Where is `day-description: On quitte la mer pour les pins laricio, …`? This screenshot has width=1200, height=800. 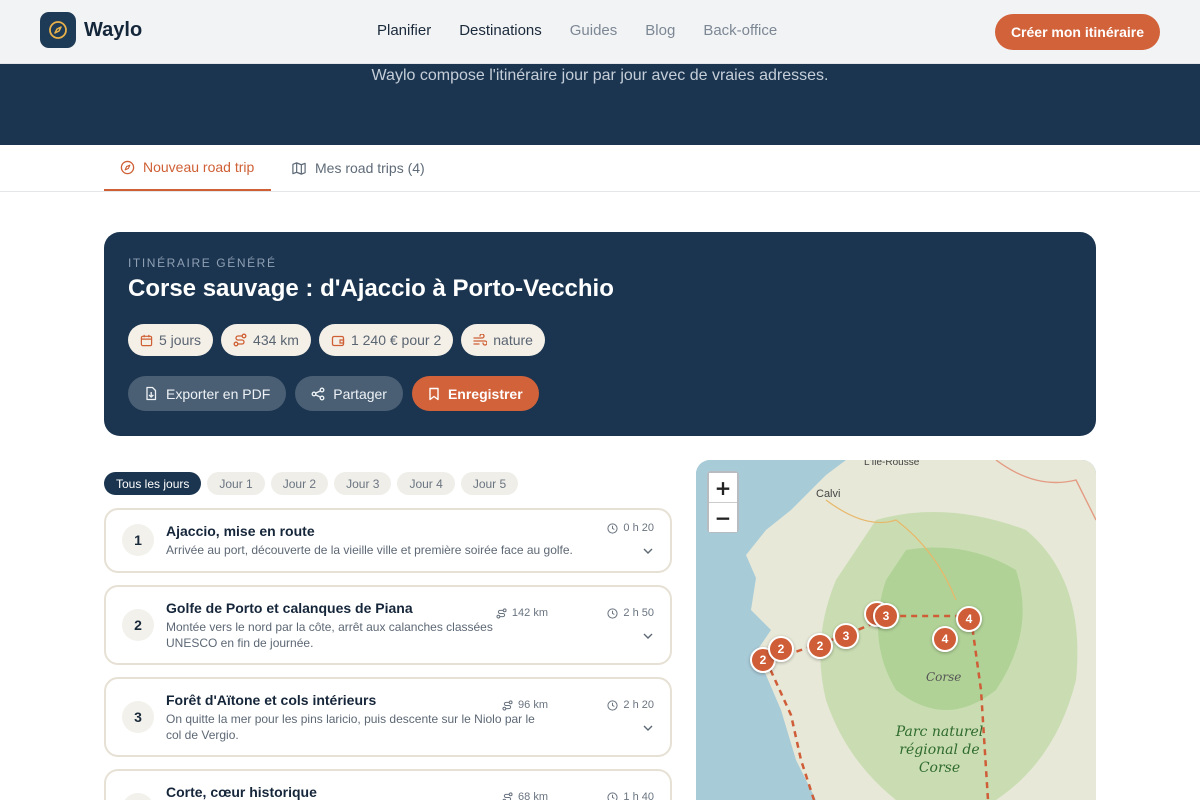
day-description: On quitte la mer pour les pins laricio, … is located at coordinates (350, 727).